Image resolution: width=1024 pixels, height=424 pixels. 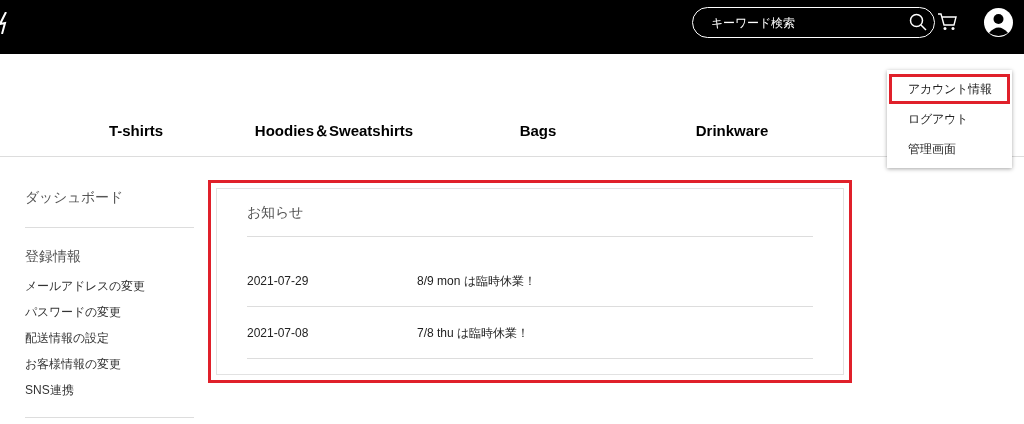 What do you see at coordinates (53, 256) in the screenshot?
I see `sidebar-heading: 登録情報` at bounding box center [53, 256].